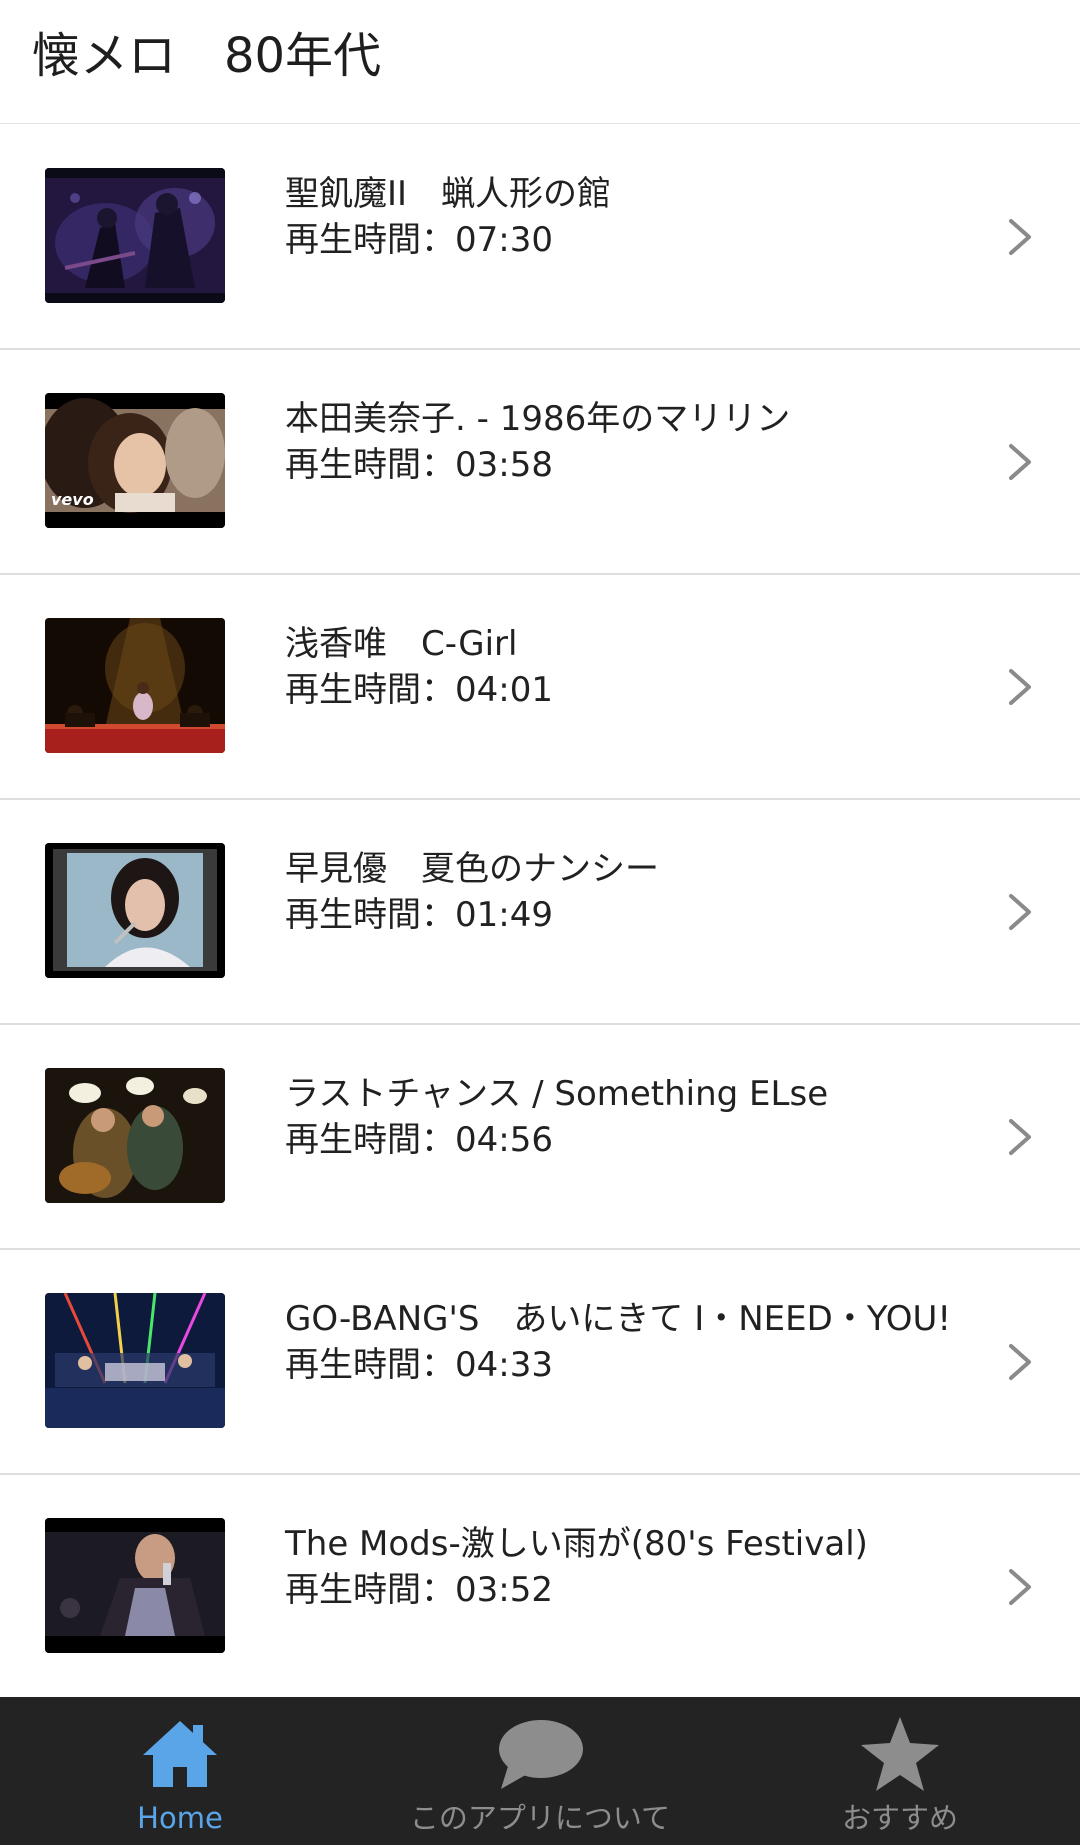 This screenshot has height=1845, width=1080. Describe the element at coordinates (899, 1818) in the screenshot. I see `tab-recommended-label: おすすめ` at that location.